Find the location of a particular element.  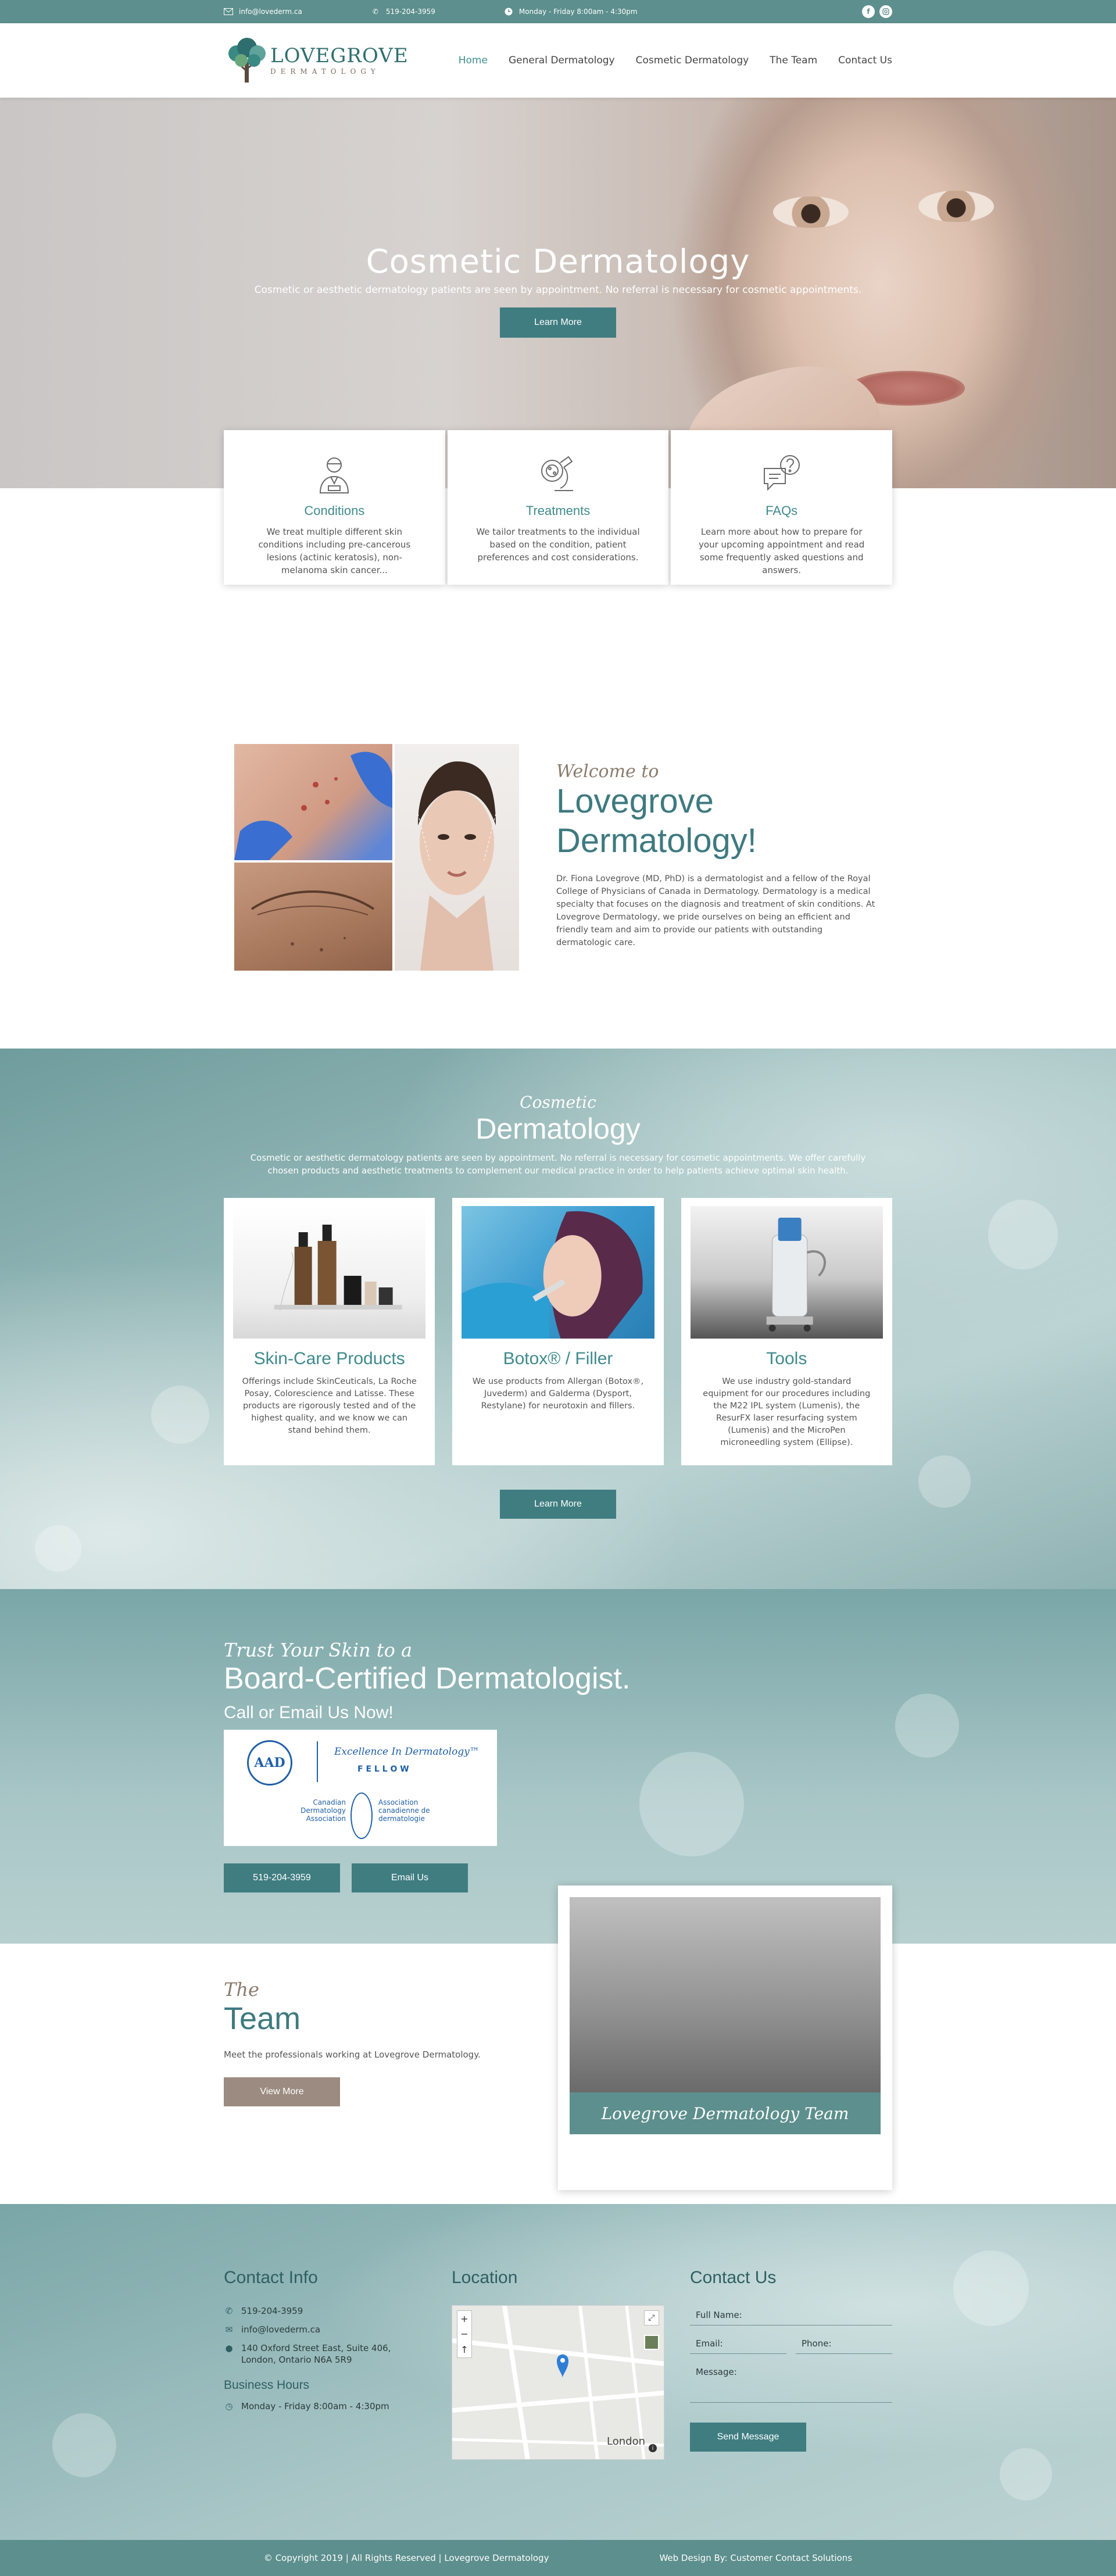

logo: LOVEGROVE DERMATOLOGY is located at coordinates (316, 61).